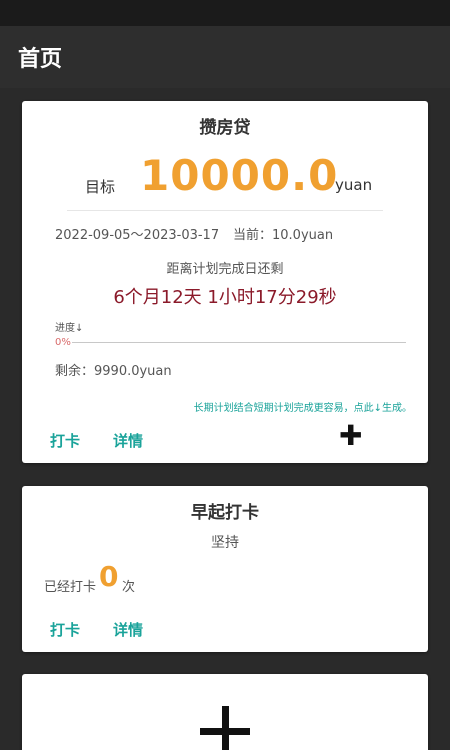  Describe the element at coordinates (65, 629) in the screenshot. I see `habit-checkin-button: 打卡` at that location.